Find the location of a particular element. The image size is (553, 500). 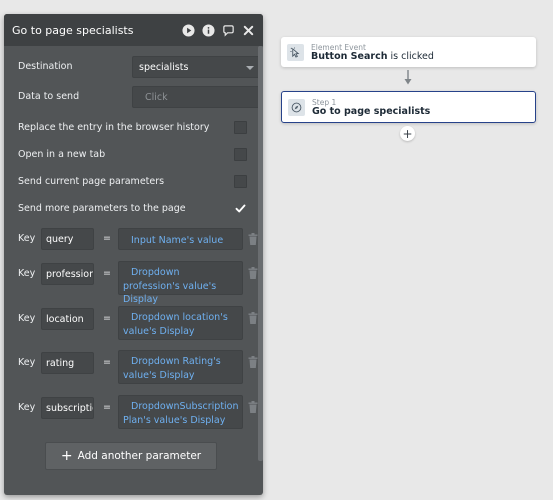

data-to-send-row: Data to send Click is located at coordinates (139, 97).